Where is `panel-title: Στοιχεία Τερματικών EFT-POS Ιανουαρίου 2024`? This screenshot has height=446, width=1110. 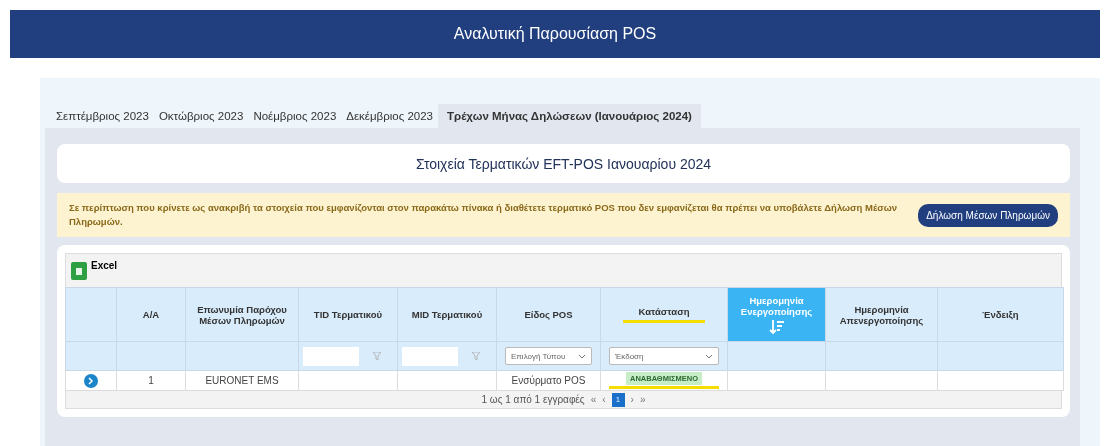 panel-title: Στοιχεία Τερματικών EFT-POS Ιανουαρίου 2024 is located at coordinates (563, 163).